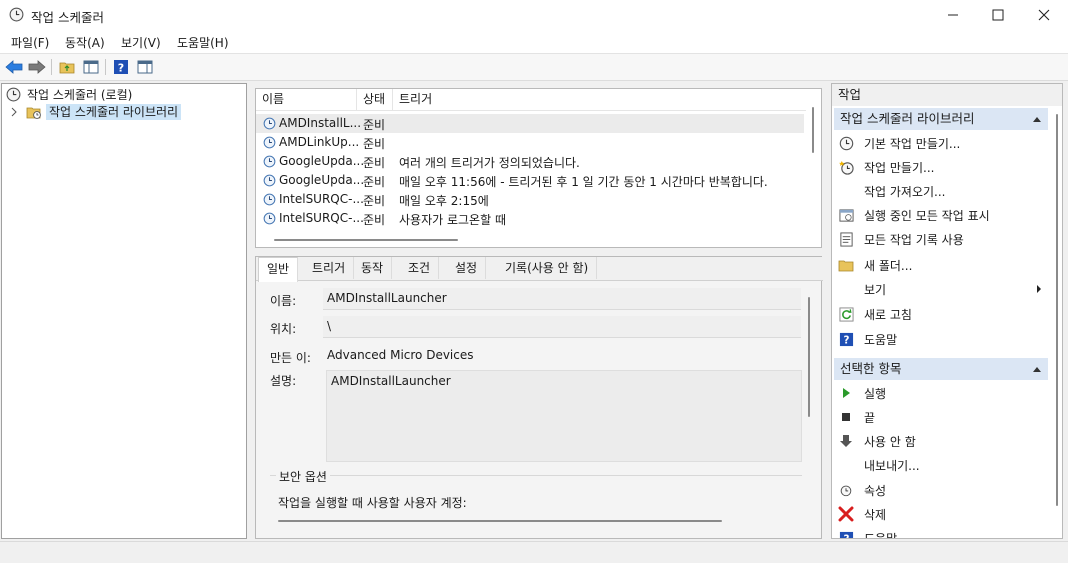 The width and height of the screenshot is (1068, 563). I want to click on actions-pane-title: 작업, so click(947, 95).